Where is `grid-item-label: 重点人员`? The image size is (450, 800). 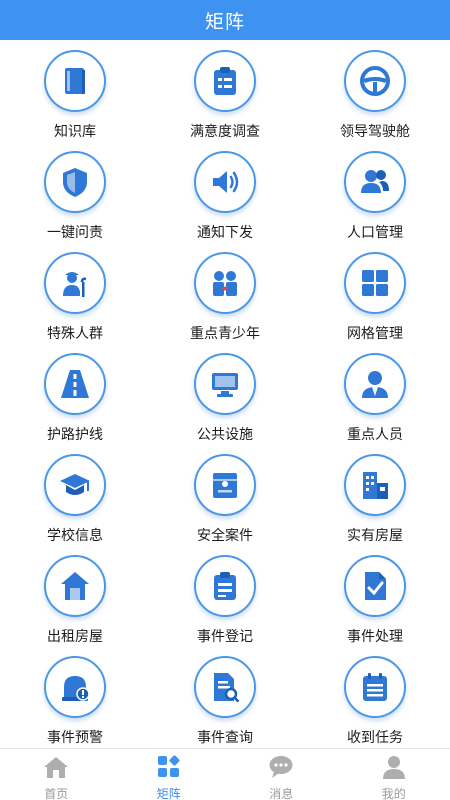
grid-item-label: 重点人员 is located at coordinates (375, 435).